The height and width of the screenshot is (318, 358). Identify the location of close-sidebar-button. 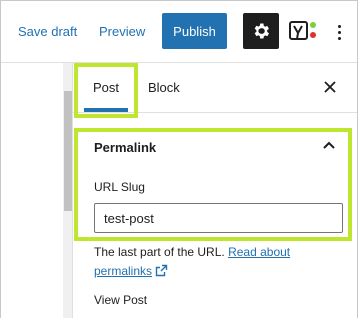
(330, 87).